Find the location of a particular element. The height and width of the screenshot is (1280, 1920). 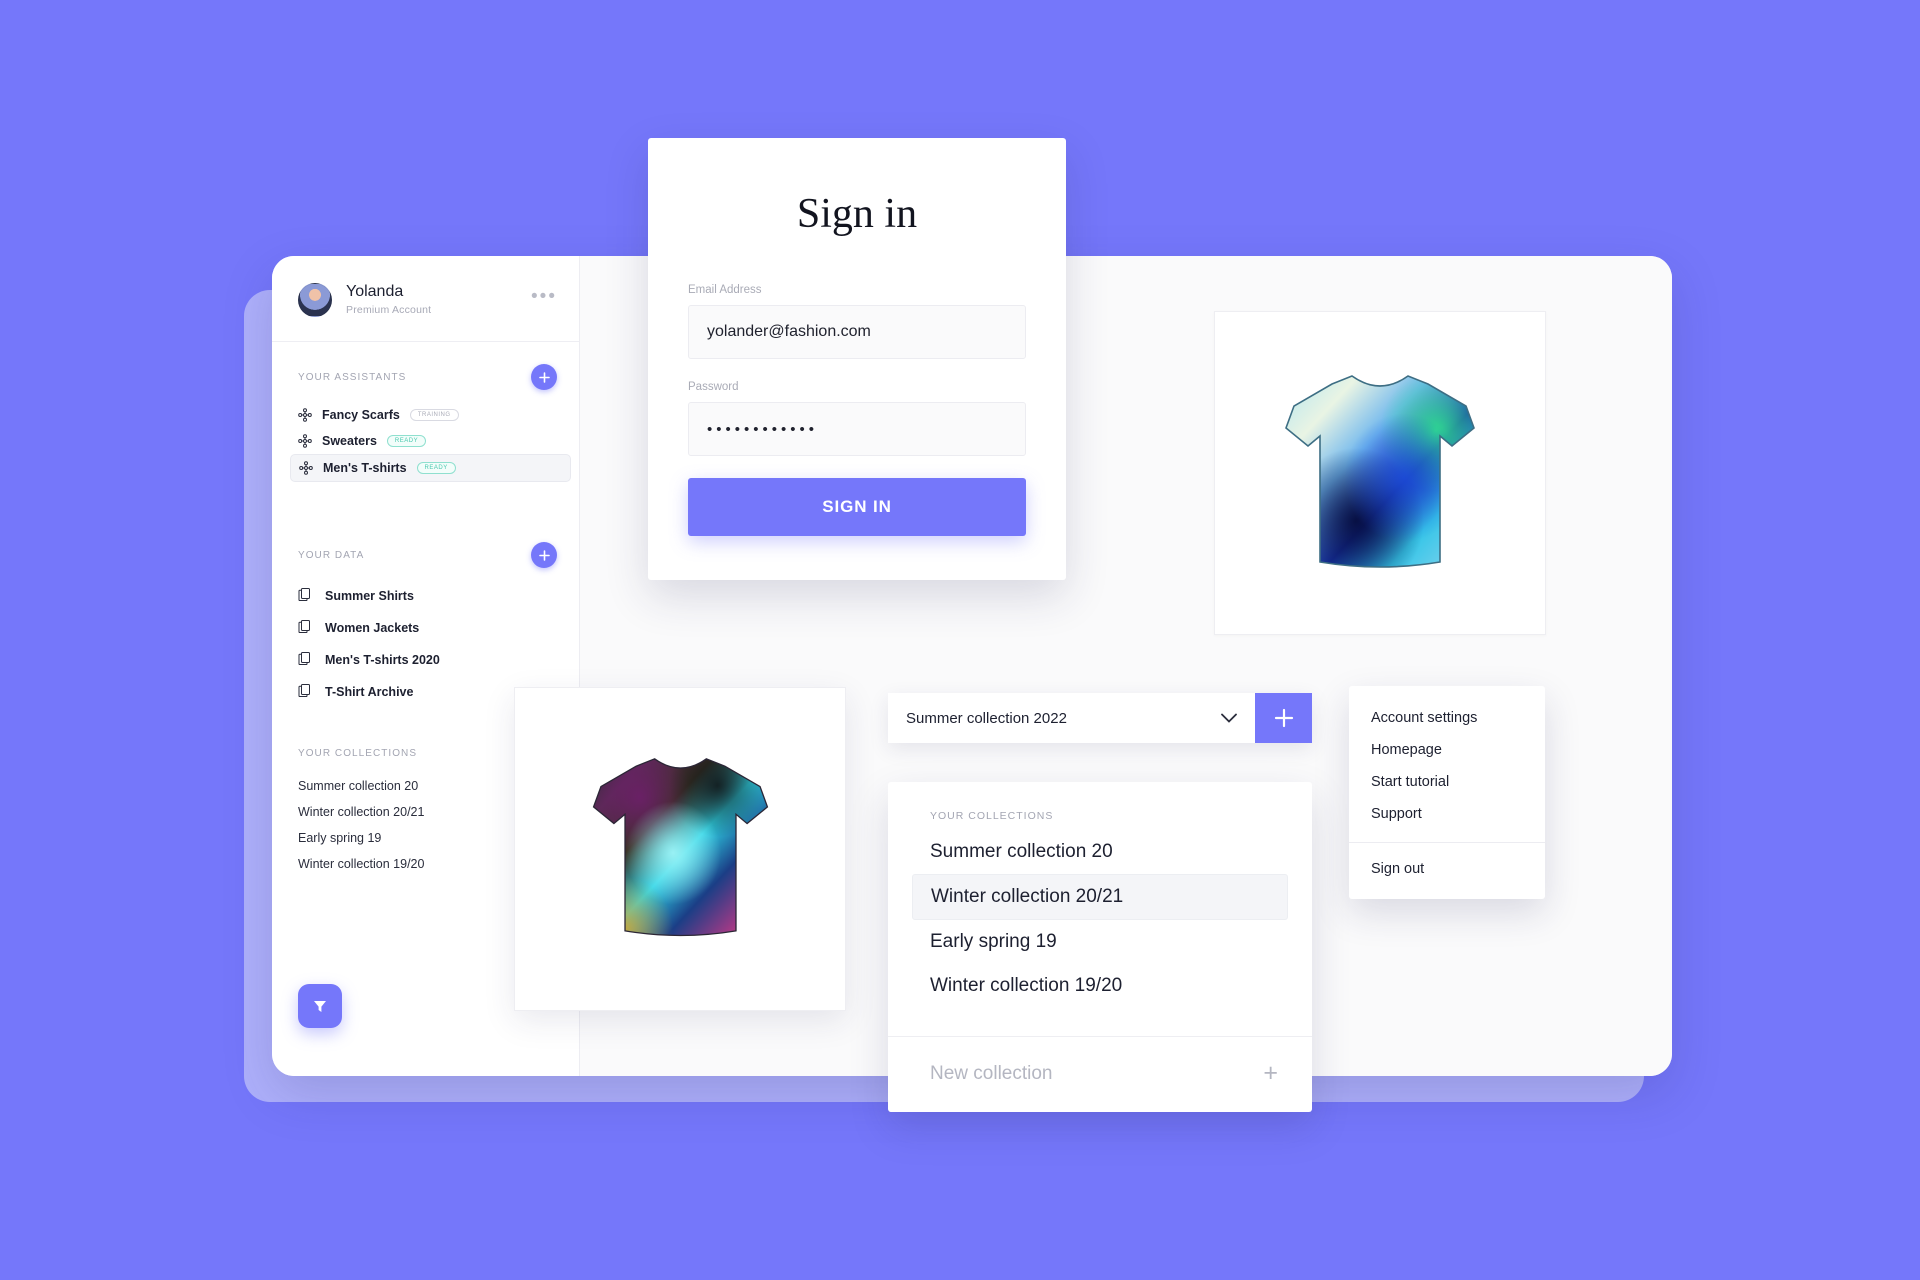

profile-name: Yolanda is located at coordinates (375, 291).